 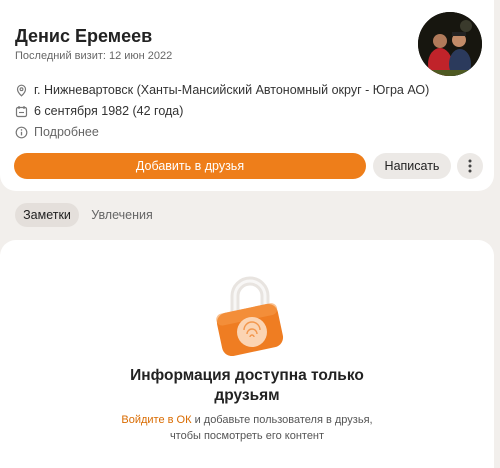 What do you see at coordinates (247, 386) in the screenshot?
I see `private-title: Информация доступна только друзьям` at bounding box center [247, 386].